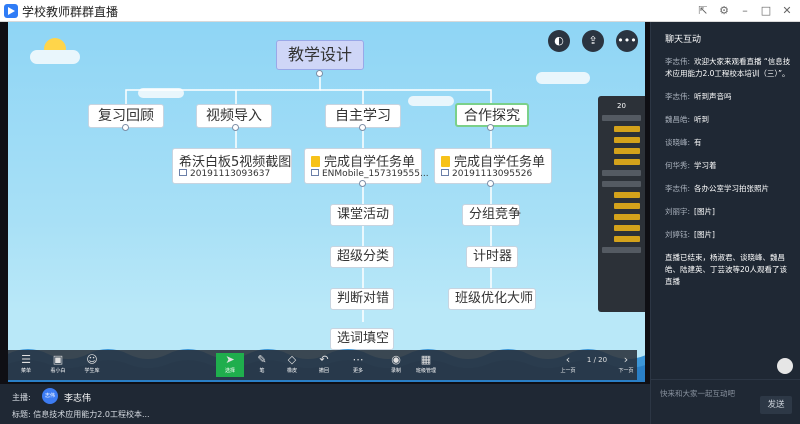  I want to click on card-title: 希沃白板5视频截图, so click(235, 162).